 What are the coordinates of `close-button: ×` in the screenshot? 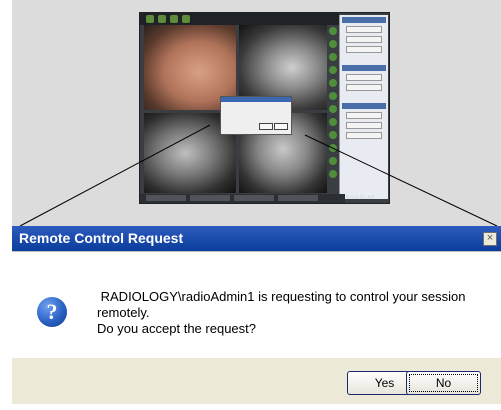 It's located at (490, 239).